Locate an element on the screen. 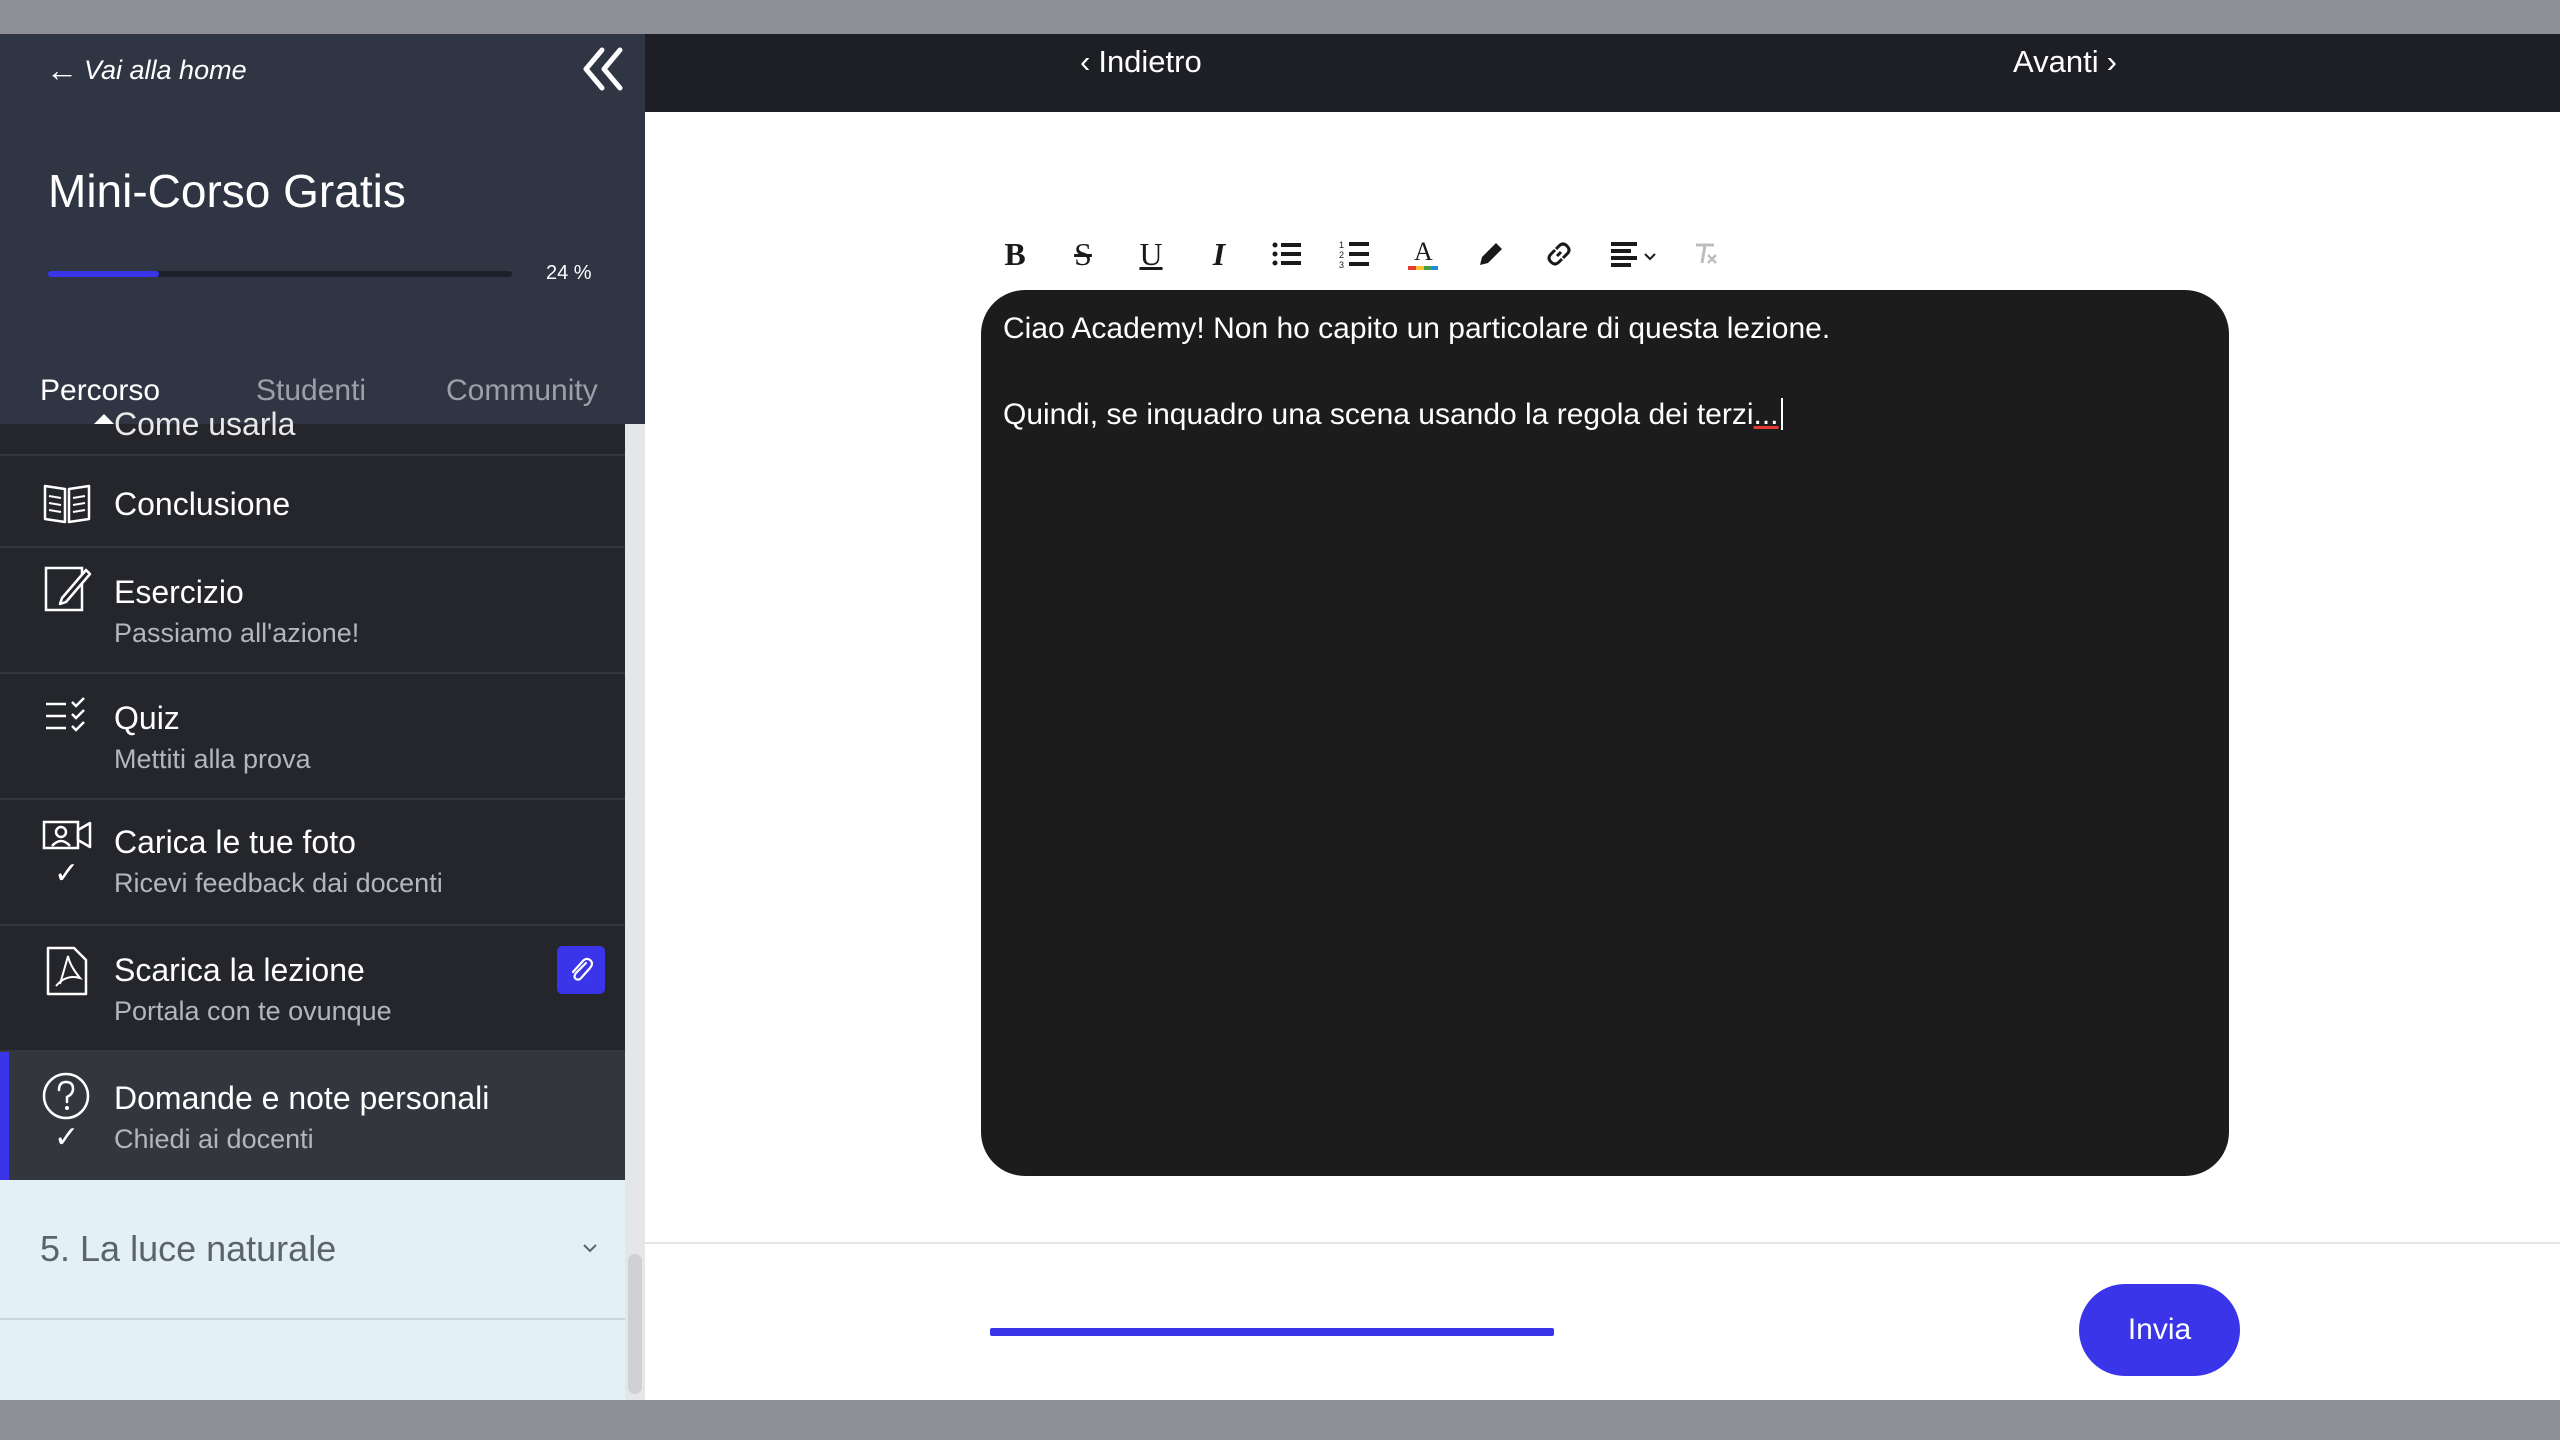 This screenshot has width=2560, height=1440. underline-button: U is located at coordinates (1151, 254).